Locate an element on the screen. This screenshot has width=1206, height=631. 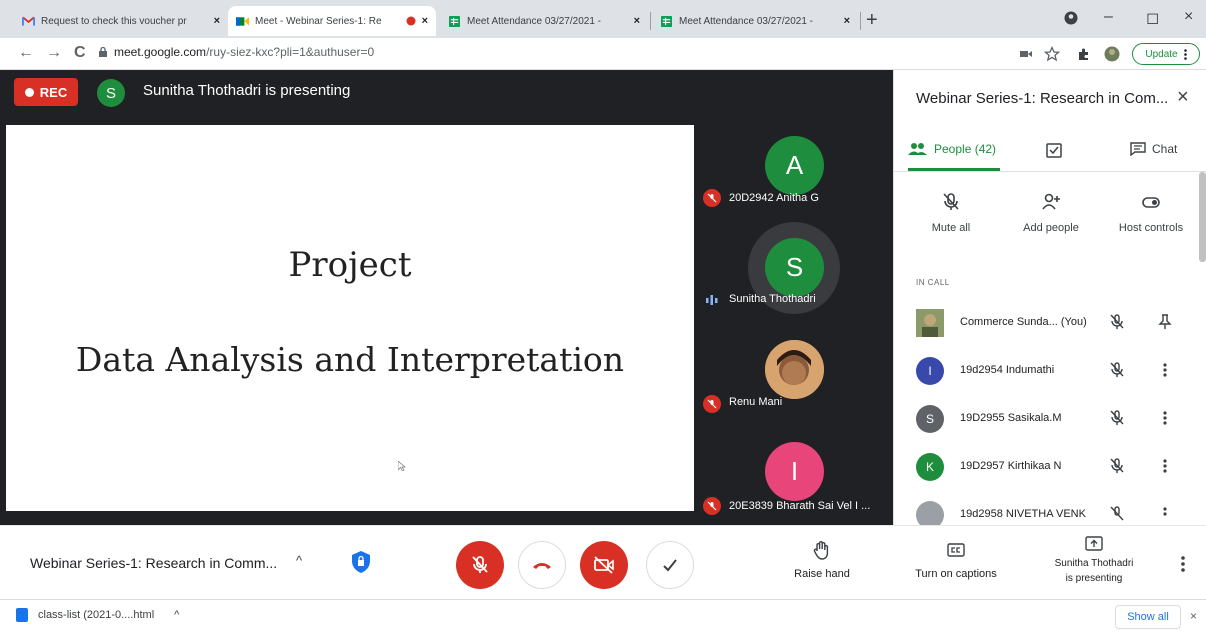
raise-hand-label: Raise hand is located at coordinates (822, 574).